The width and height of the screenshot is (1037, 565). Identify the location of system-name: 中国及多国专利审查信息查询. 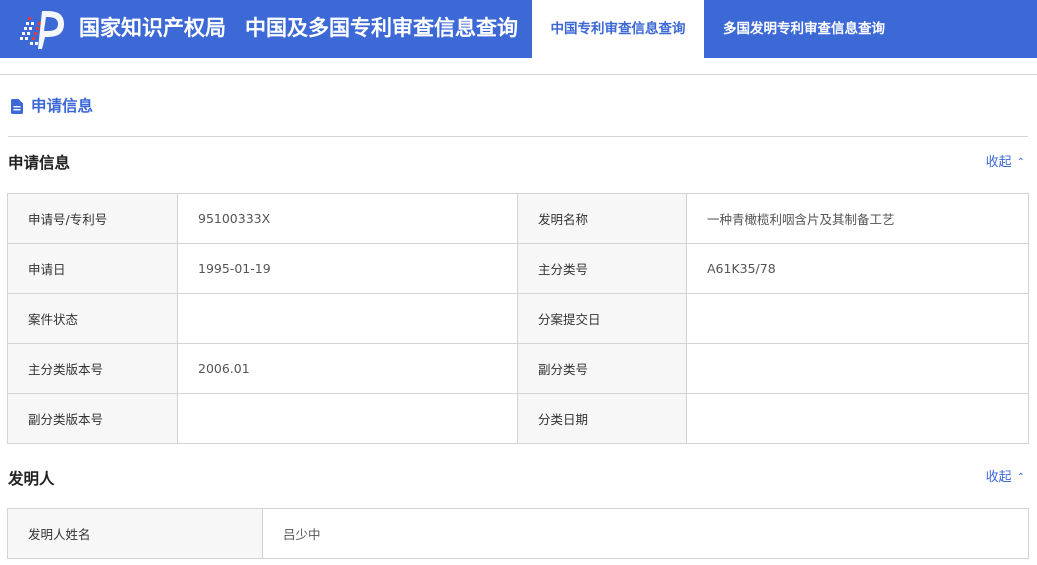
(381, 28).